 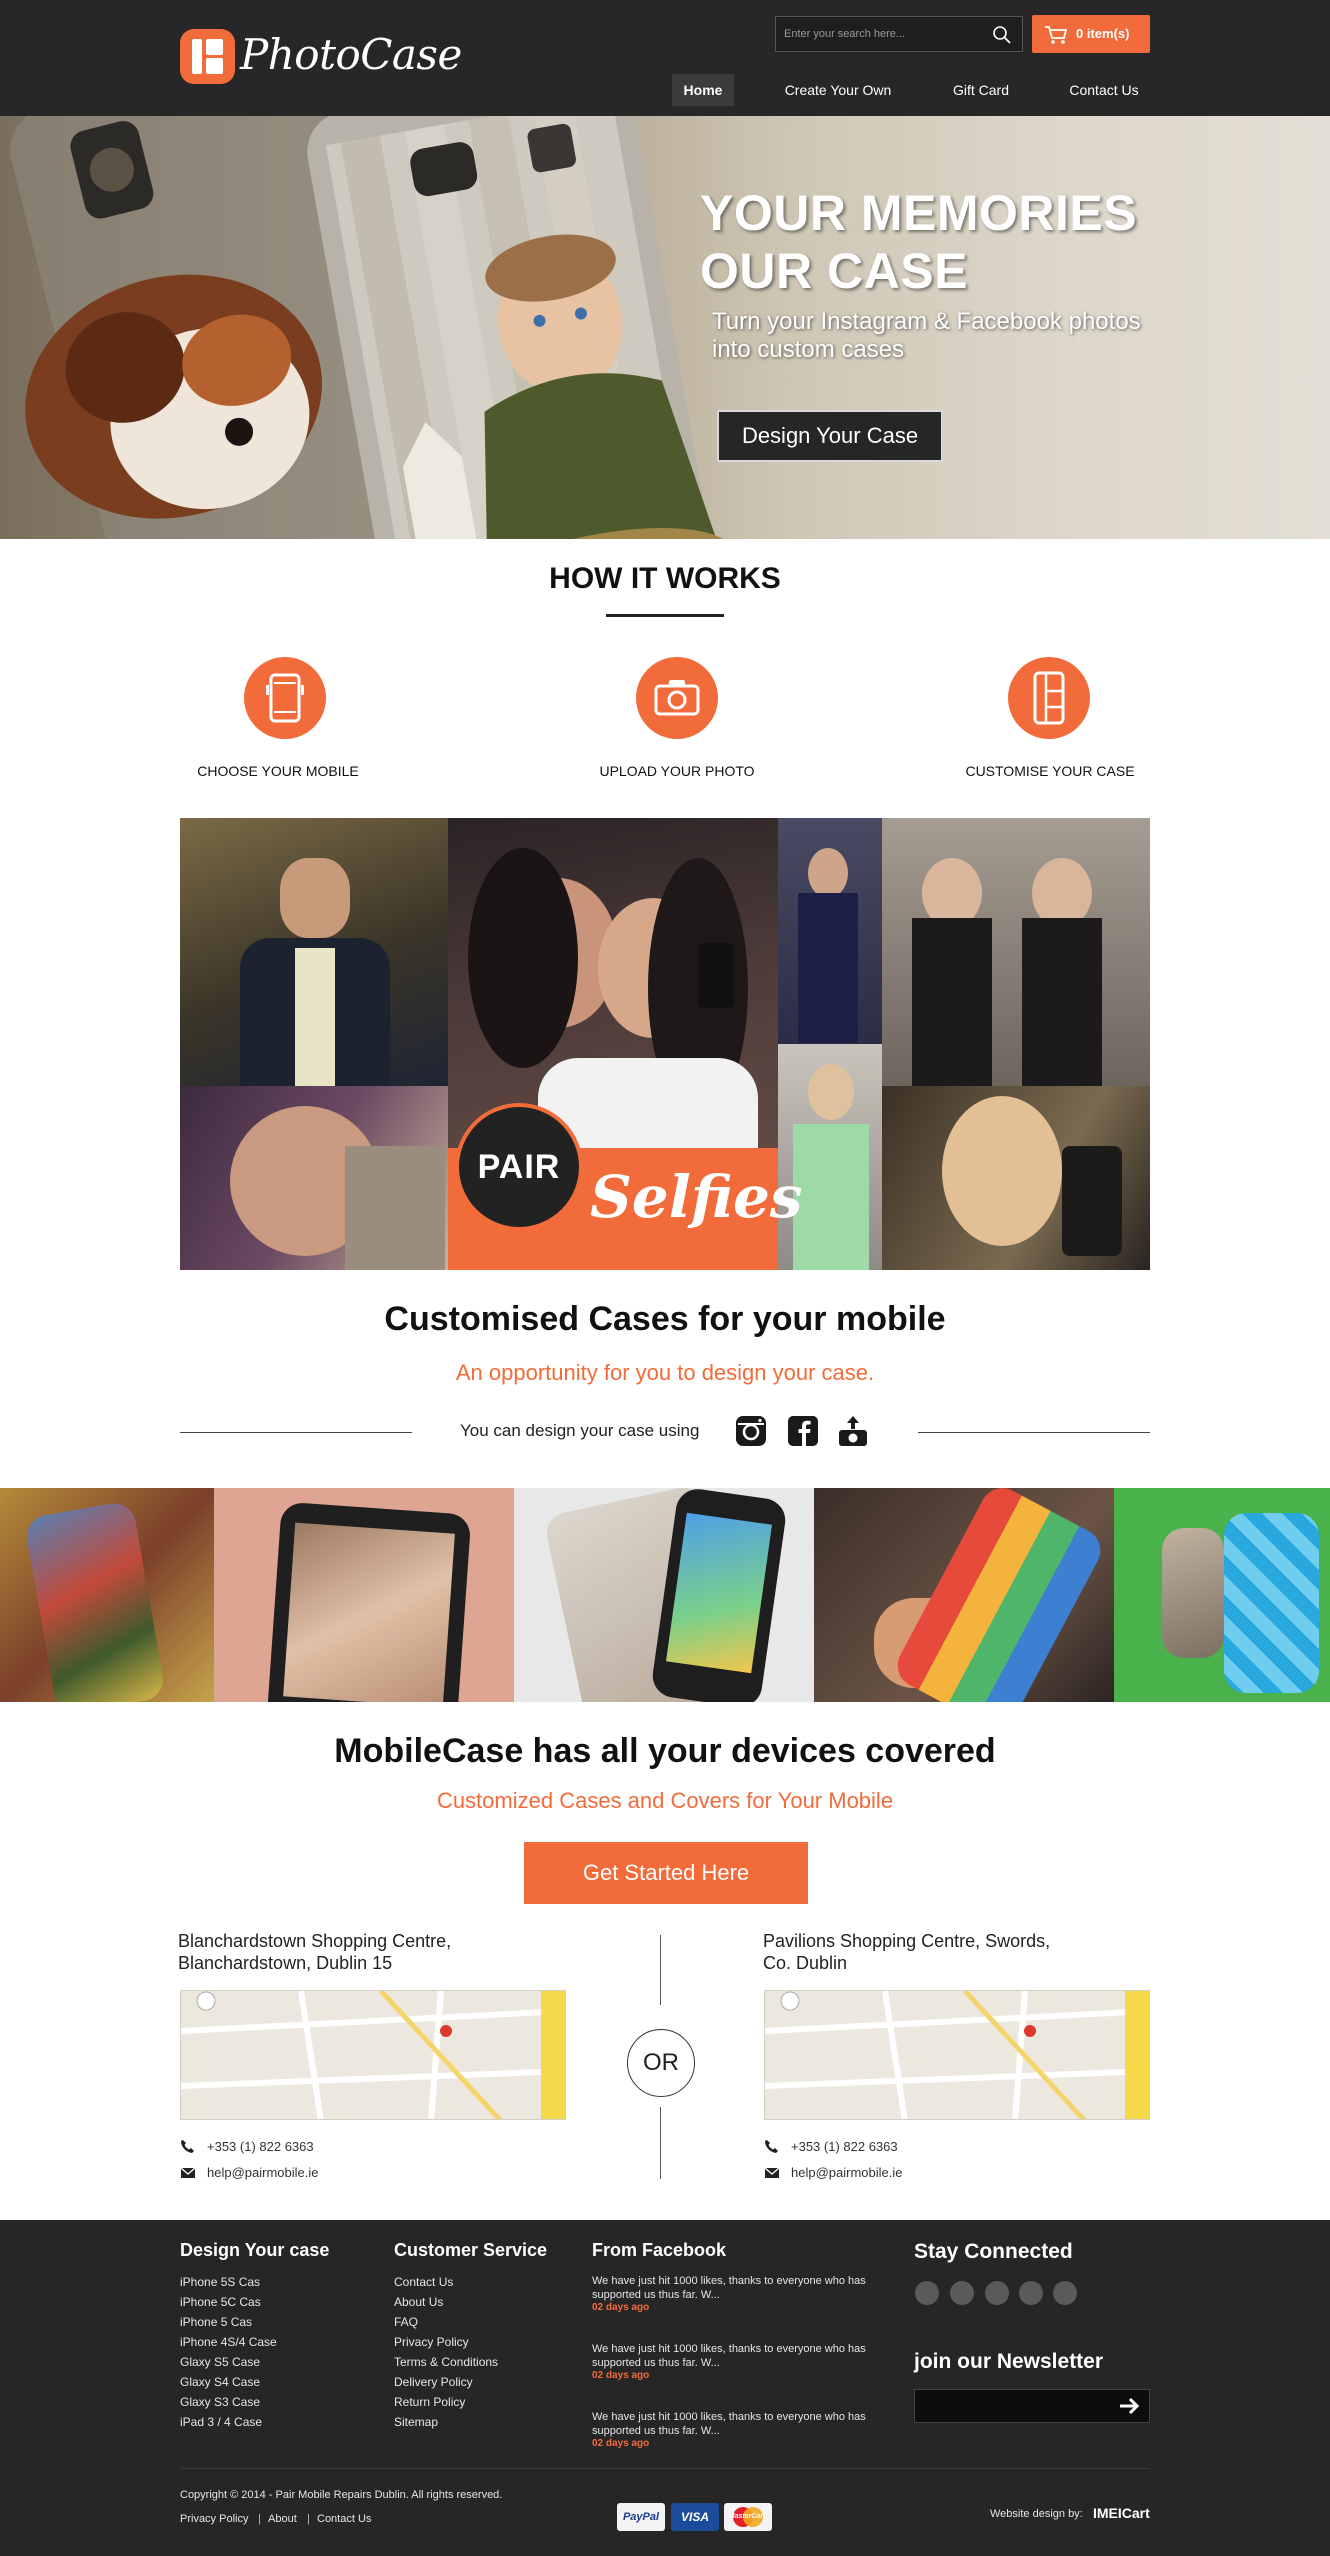 I want to click on nav-home: Home, so click(x=703, y=90).